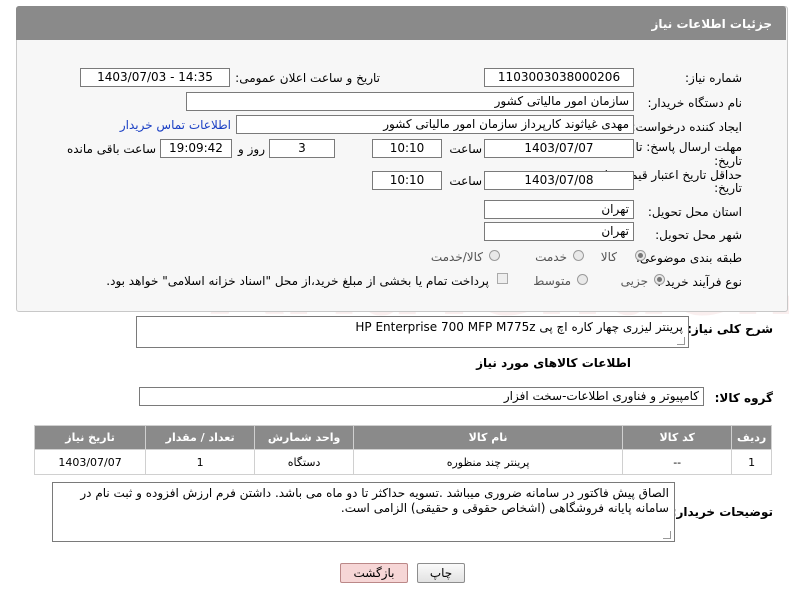 This screenshot has height=598, width=789. I want to click on goods-group-label: گروه کالا:, so click(743, 398).